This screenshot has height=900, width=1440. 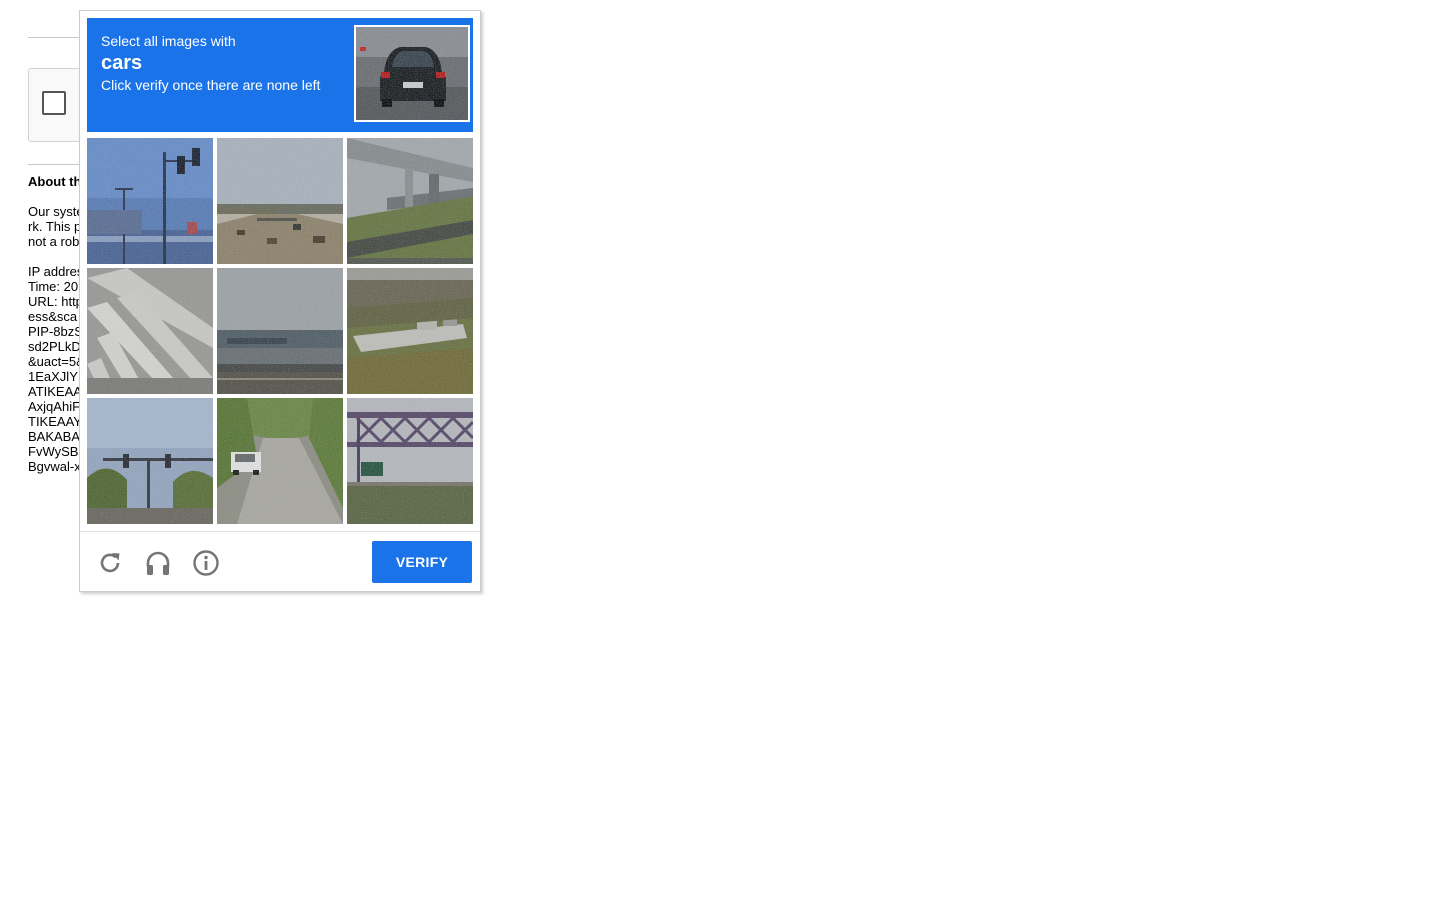 I want to click on car-rear-view-image, so click(x=412, y=73).